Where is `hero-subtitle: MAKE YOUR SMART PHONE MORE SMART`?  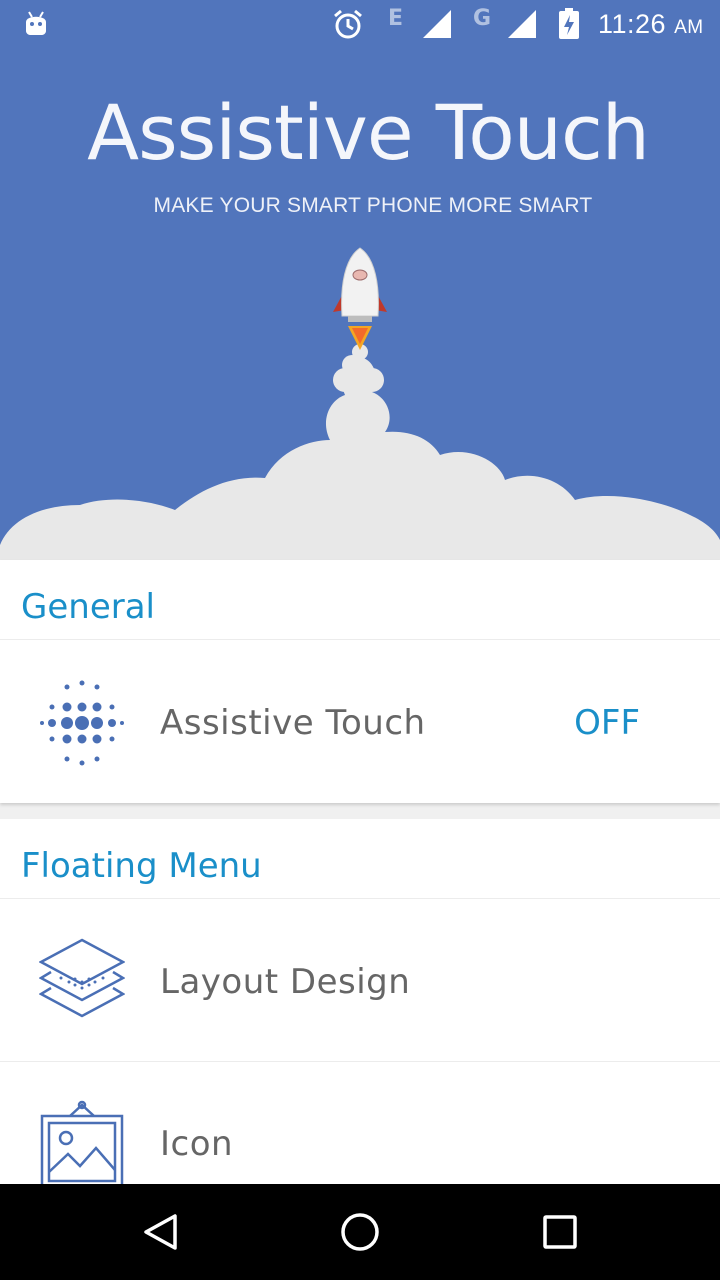 hero-subtitle: MAKE YOUR SMART PHONE MORE SMART is located at coordinates (373, 205).